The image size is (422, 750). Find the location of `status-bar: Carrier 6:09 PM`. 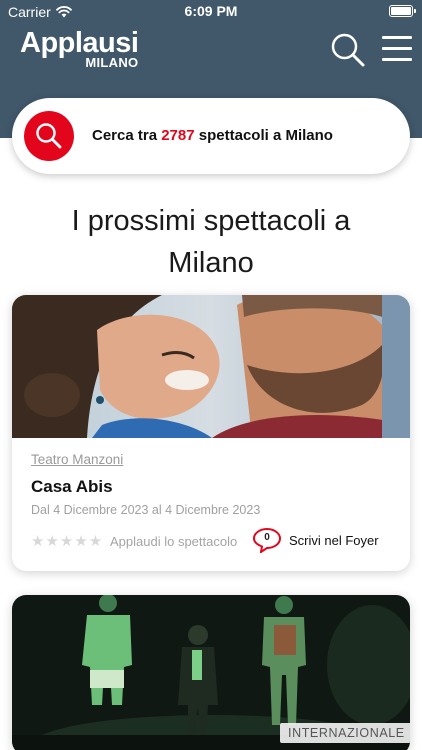

status-bar: Carrier 6:09 PM is located at coordinates (211, 12).